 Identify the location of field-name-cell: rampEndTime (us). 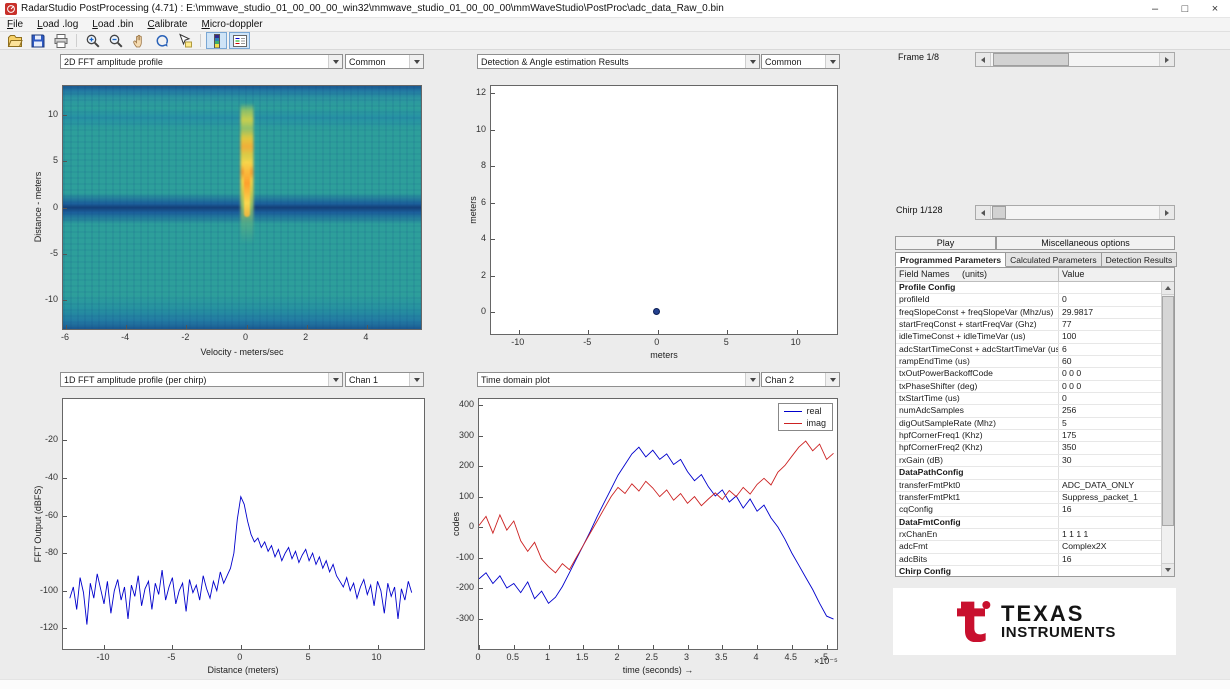
(977, 362).